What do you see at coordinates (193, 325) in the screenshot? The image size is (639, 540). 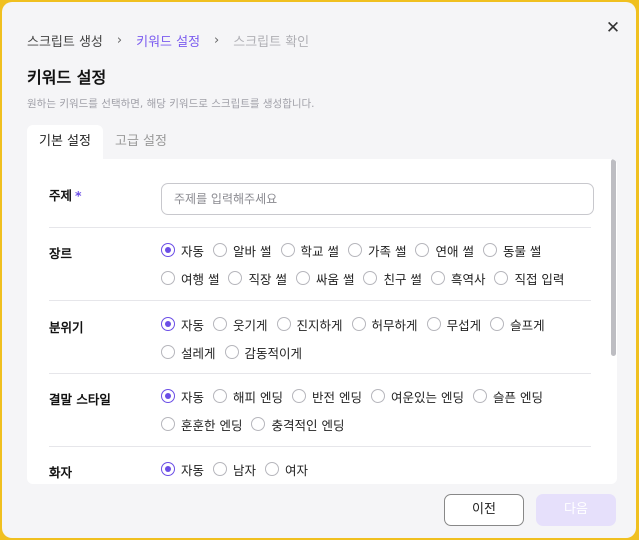 I see `mood-option-label: 자동` at bounding box center [193, 325].